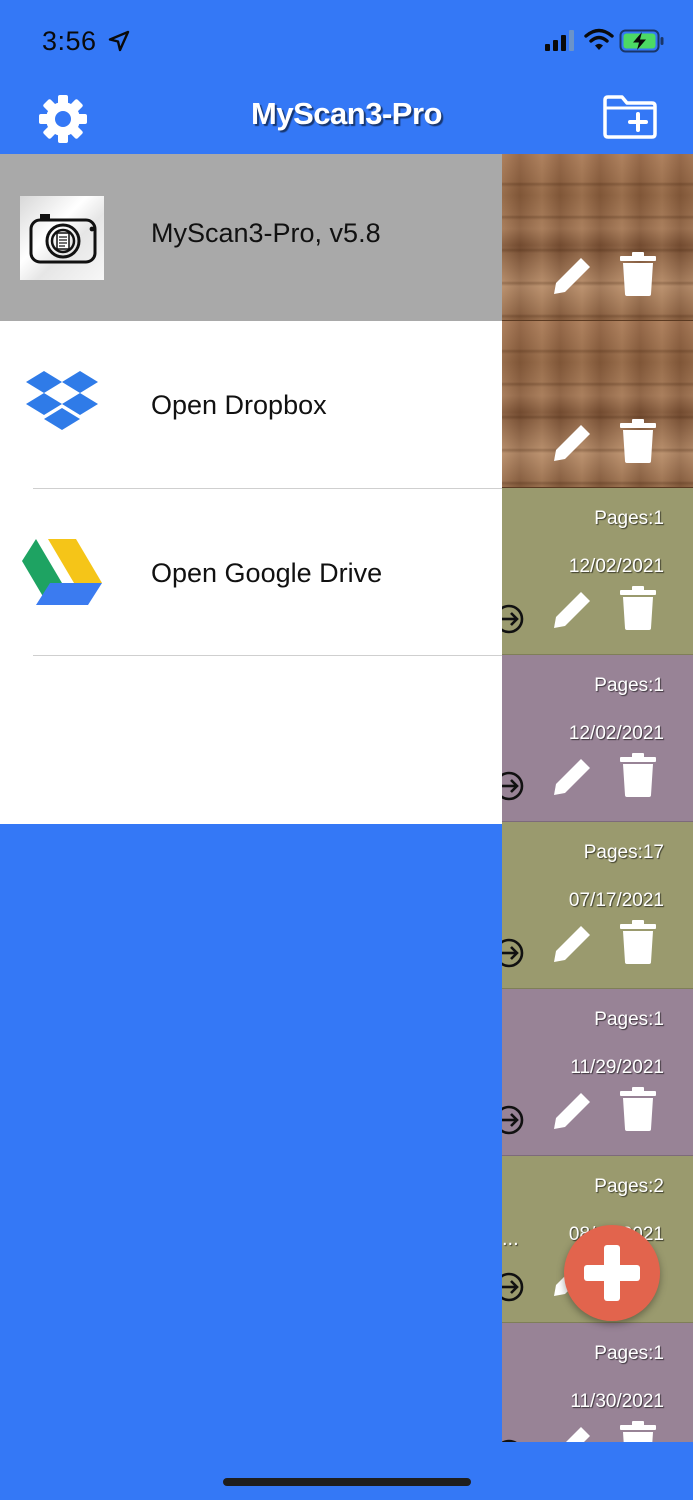  What do you see at coordinates (597, 1382) in the screenshot?
I see `file-card: Pages:1 11/30/2021` at bounding box center [597, 1382].